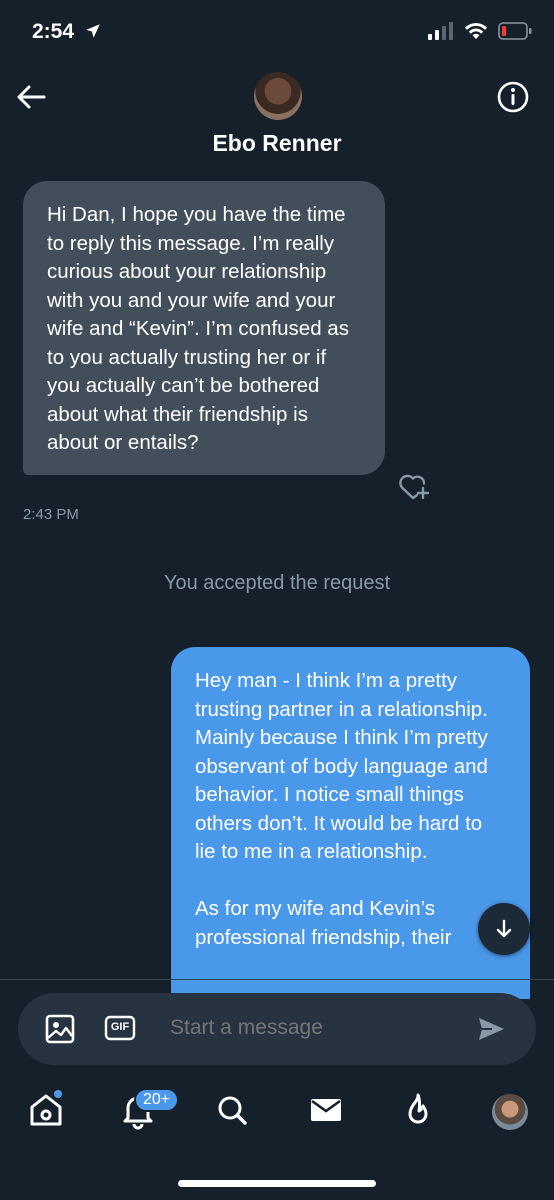  I want to click on search-icon, so click(232, 1110).